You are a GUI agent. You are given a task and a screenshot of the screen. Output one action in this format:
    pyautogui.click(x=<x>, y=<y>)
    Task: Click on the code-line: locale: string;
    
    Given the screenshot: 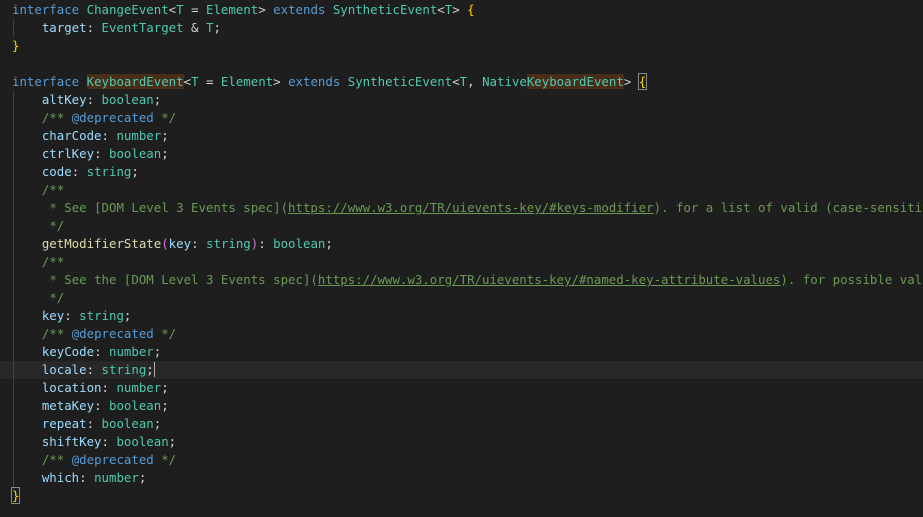 What is the action you would take?
    pyautogui.click(x=461, y=370)
    